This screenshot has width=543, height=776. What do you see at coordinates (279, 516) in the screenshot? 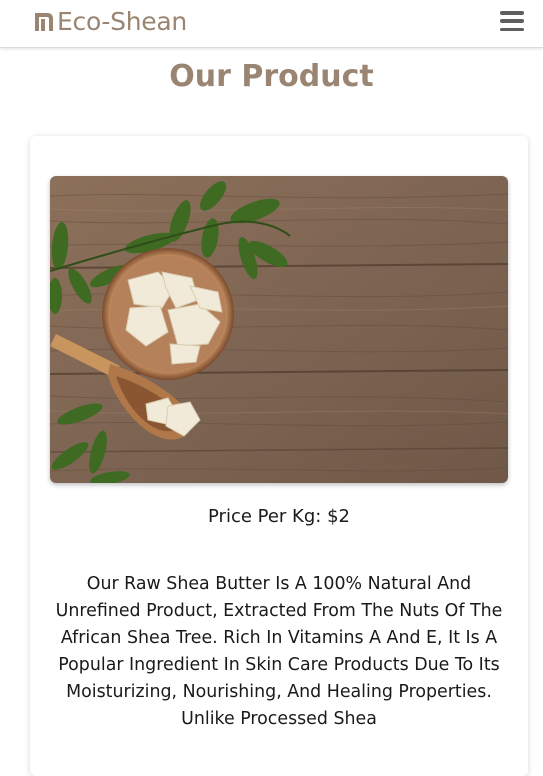
I see `product-price: Price Per Kg: $2` at bounding box center [279, 516].